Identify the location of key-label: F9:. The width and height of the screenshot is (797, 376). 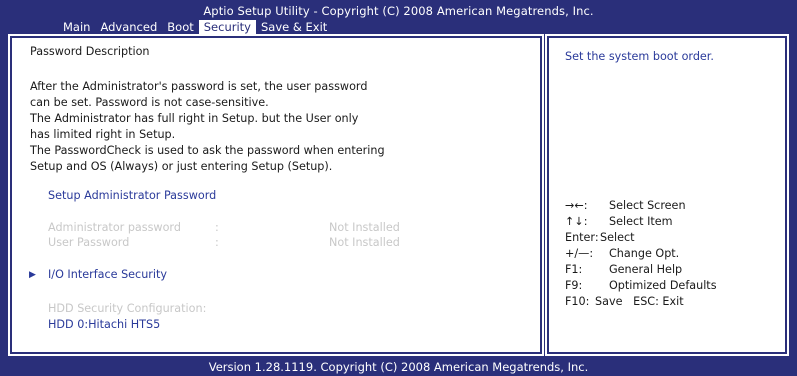
(574, 285).